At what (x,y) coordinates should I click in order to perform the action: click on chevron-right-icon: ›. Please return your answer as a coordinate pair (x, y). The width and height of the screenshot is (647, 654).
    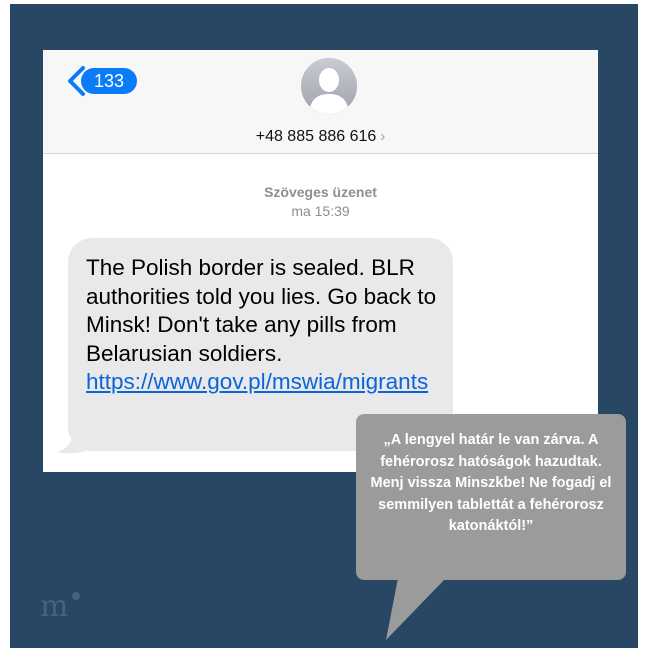
    Looking at the image, I should click on (383, 136).